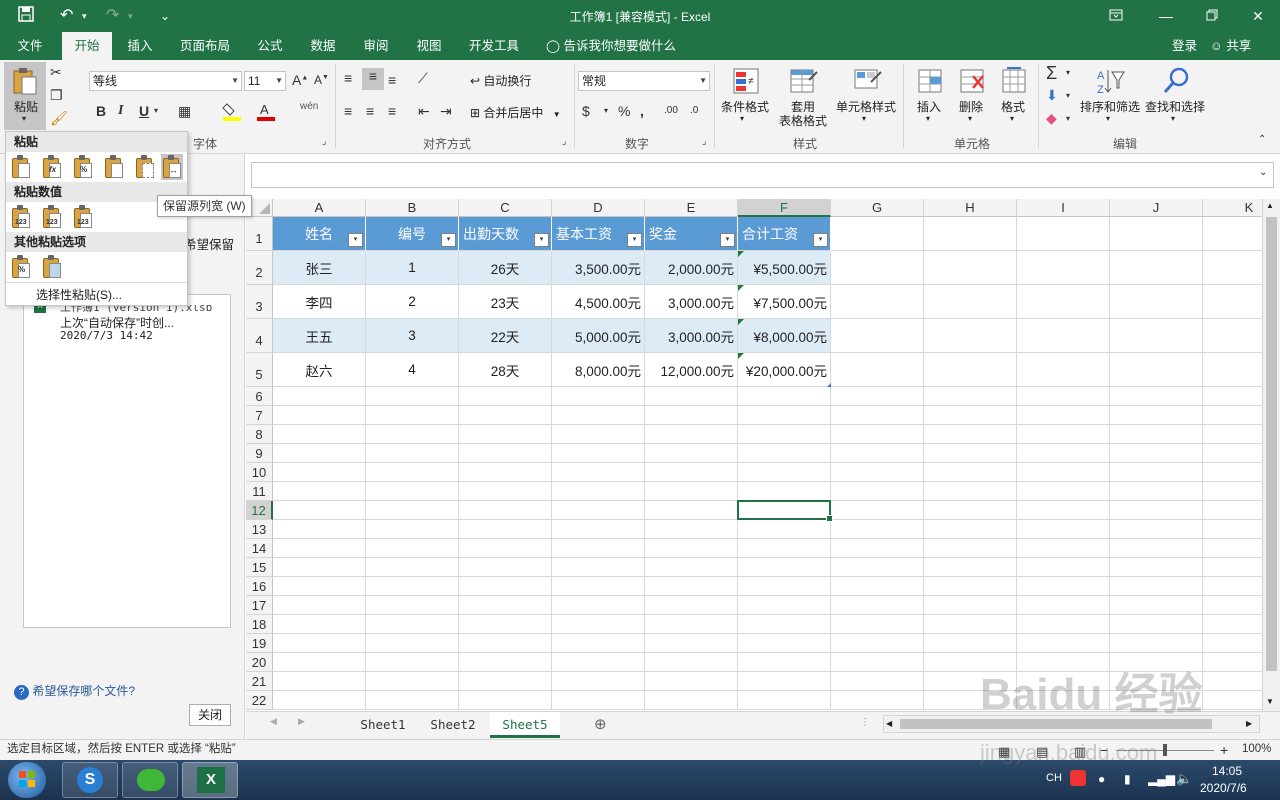  I want to click on column-header: D, so click(598, 208).